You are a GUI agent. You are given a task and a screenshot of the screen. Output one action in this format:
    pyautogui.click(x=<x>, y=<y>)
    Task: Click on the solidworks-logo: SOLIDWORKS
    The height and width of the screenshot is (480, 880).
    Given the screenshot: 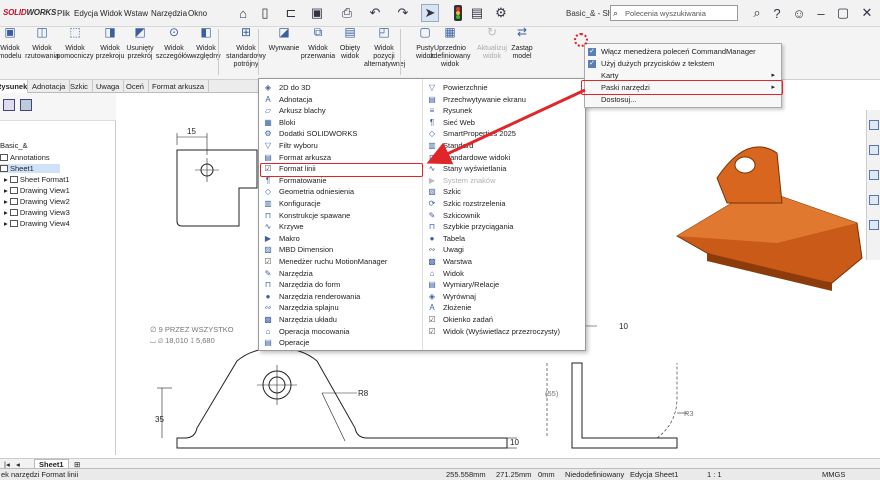 What is the action you would take?
    pyautogui.click(x=29, y=12)
    